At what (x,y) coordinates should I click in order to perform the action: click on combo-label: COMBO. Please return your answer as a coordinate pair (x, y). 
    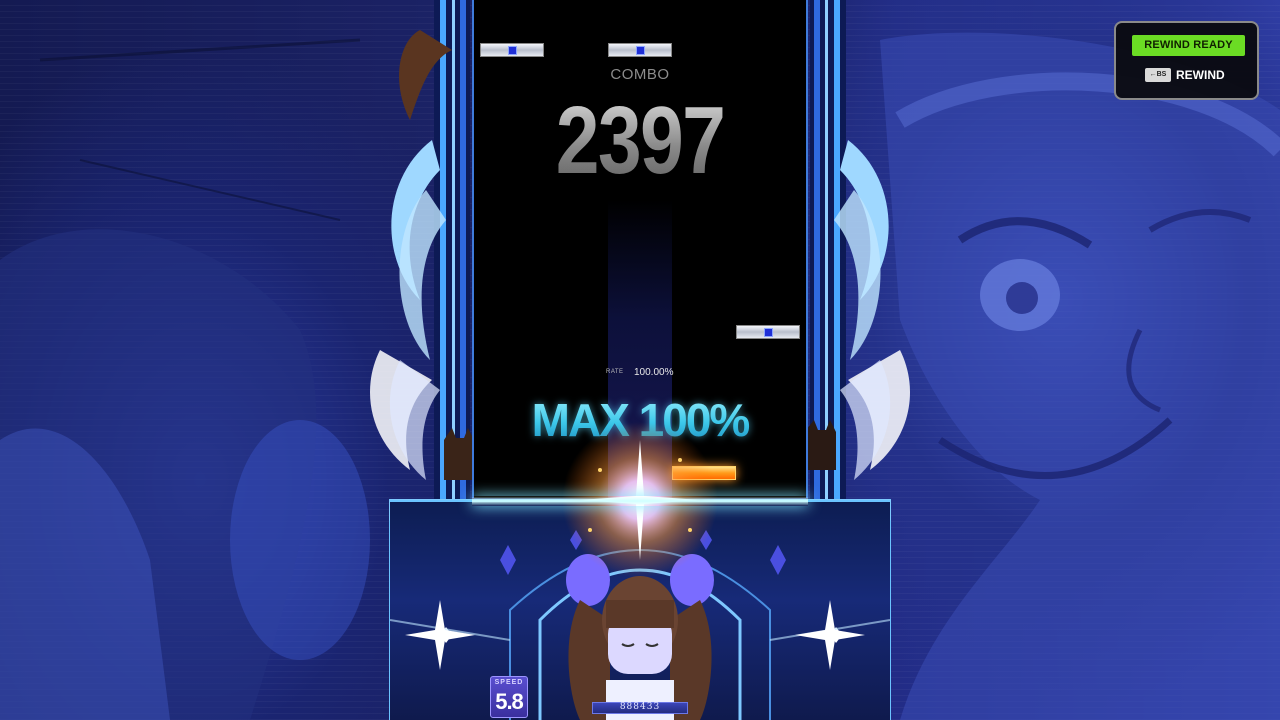
    Looking at the image, I should click on (640, 74).